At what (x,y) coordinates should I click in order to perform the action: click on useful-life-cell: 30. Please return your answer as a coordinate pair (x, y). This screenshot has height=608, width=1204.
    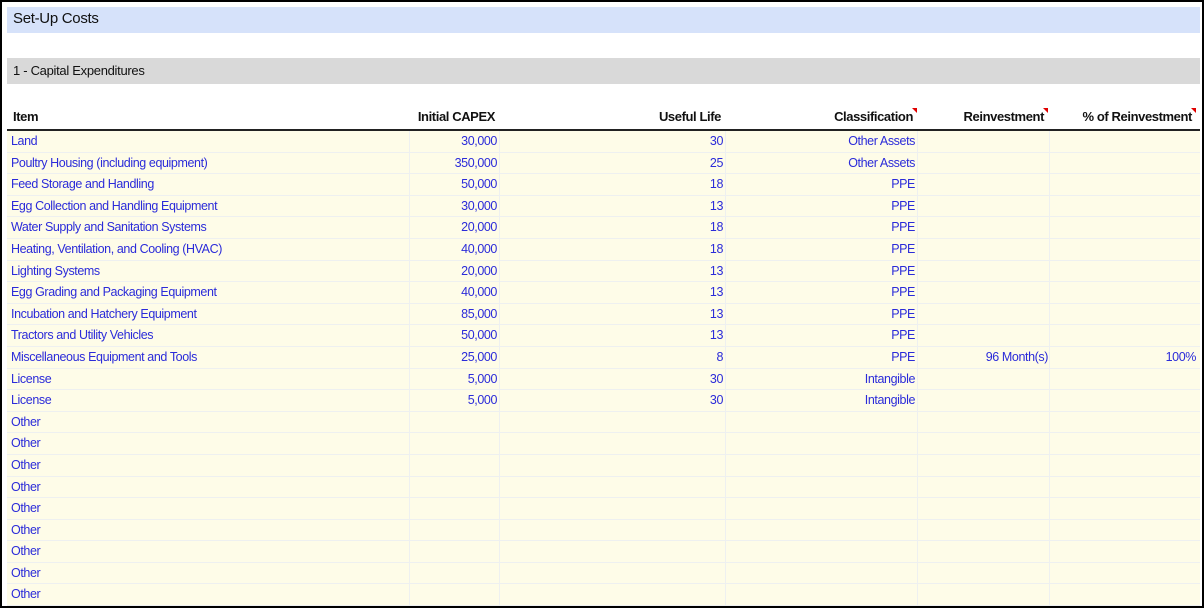
    Looking at the image, I should click on (613, 400).